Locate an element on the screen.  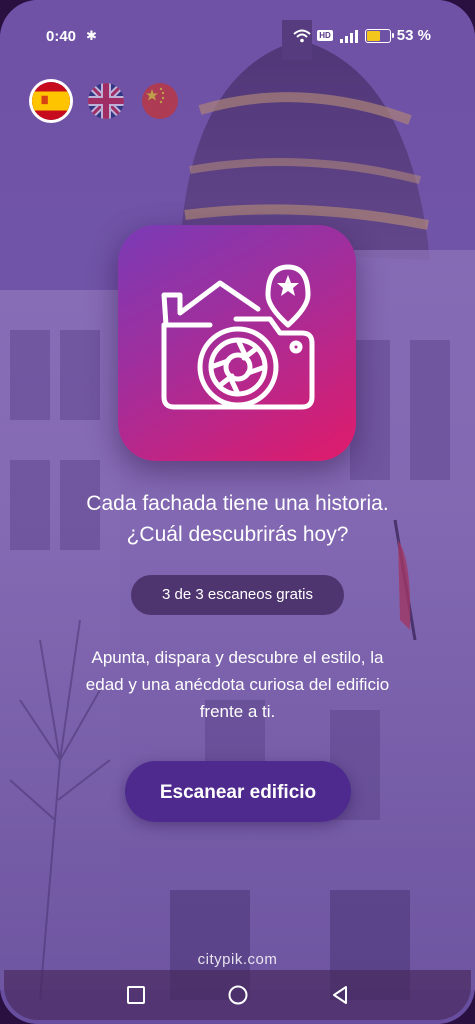
system-nav-bar is located at coordinates (237, 995).